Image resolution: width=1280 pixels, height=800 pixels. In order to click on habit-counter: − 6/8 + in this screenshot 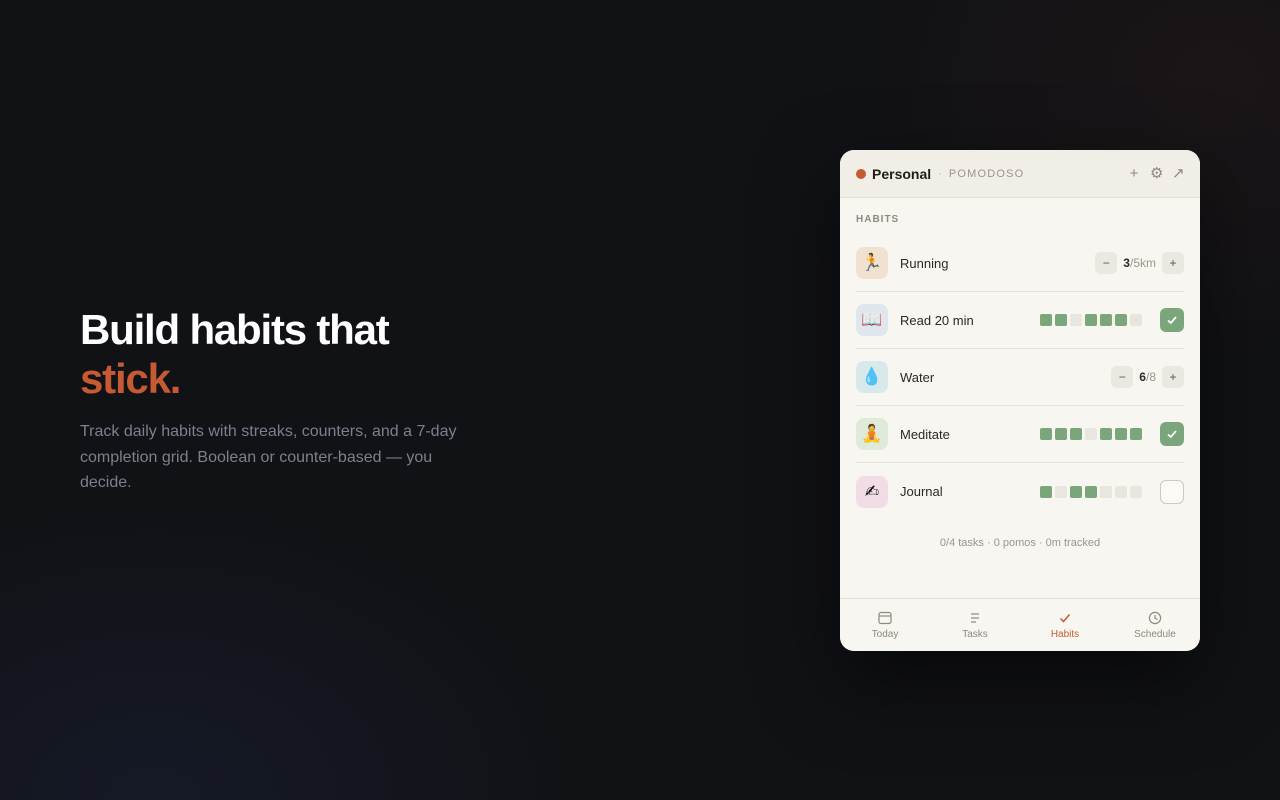, I will do `click(1147, 377)`.